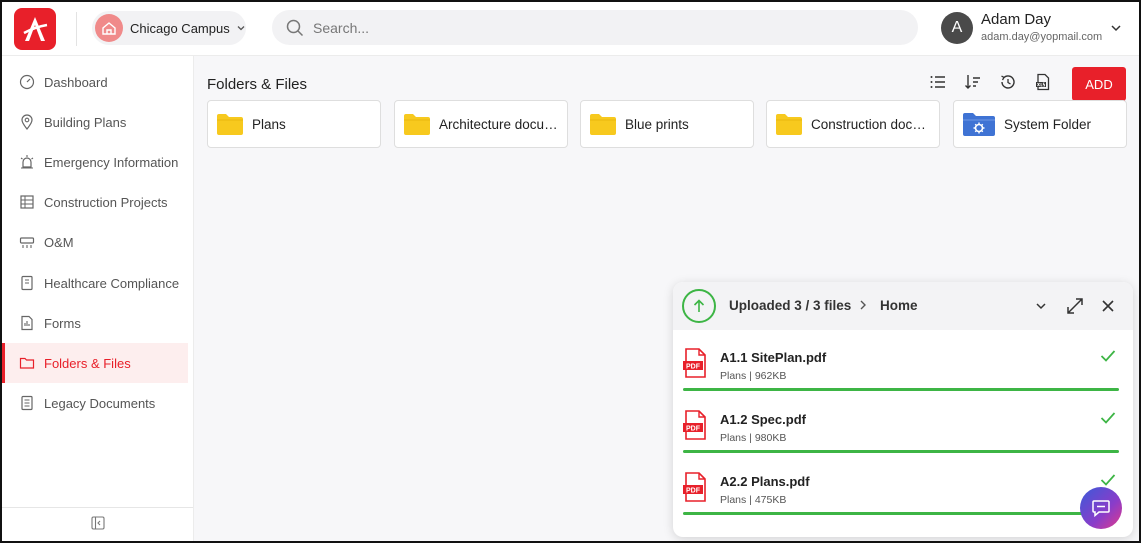 The height and width of the screenshot is (543, 1141). I want to click on sidebar-item-om: O&M, so click(95, 242).